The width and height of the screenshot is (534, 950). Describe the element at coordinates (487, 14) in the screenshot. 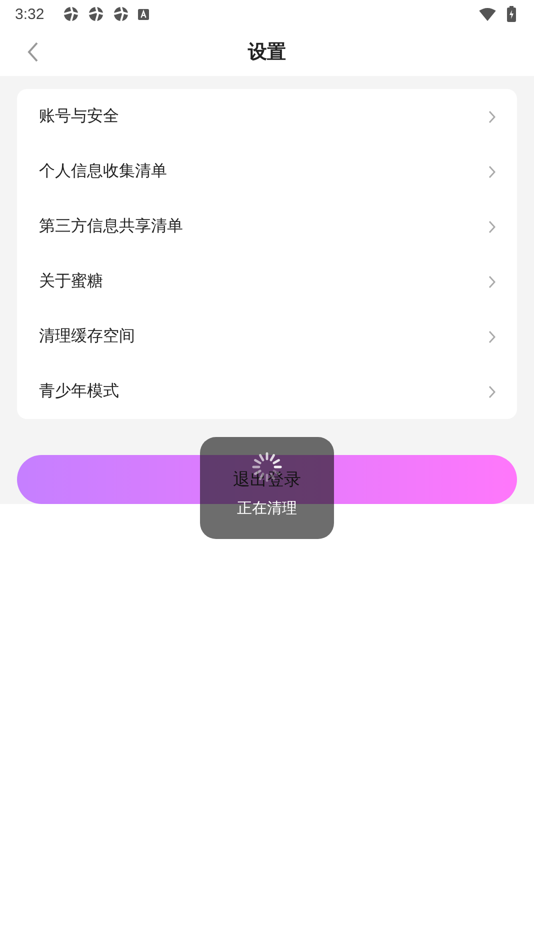

I see `wifi-icon` at that location.